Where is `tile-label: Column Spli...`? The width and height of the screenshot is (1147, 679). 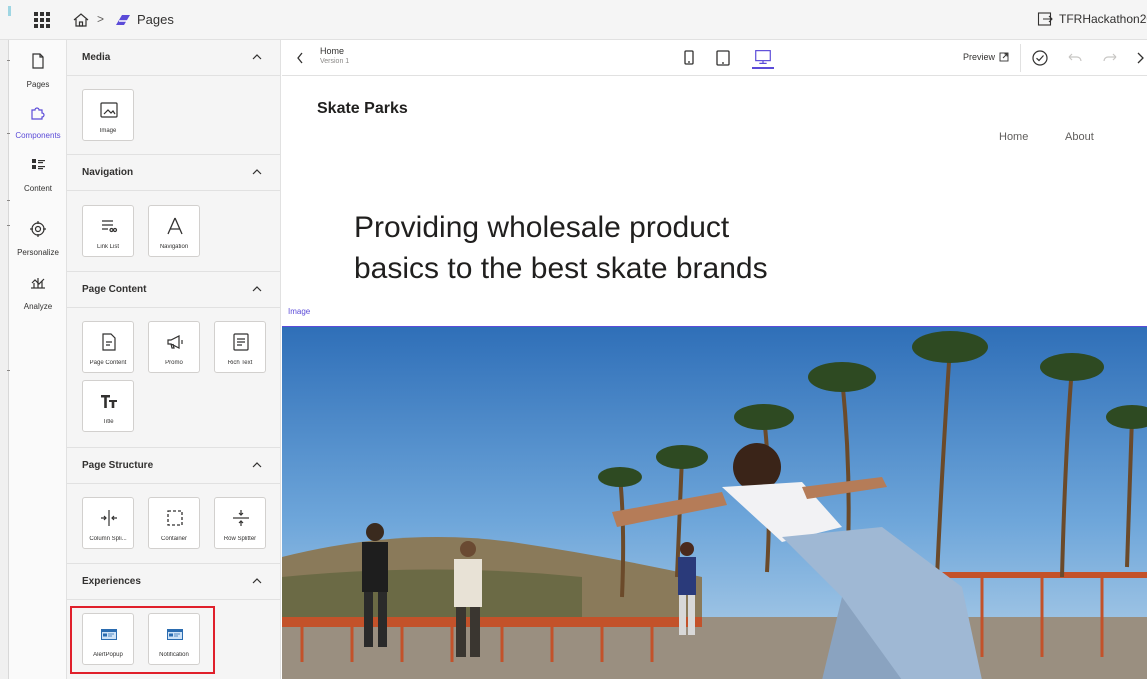 tile-label: Column Spli... is located at coordinates (108, 539).